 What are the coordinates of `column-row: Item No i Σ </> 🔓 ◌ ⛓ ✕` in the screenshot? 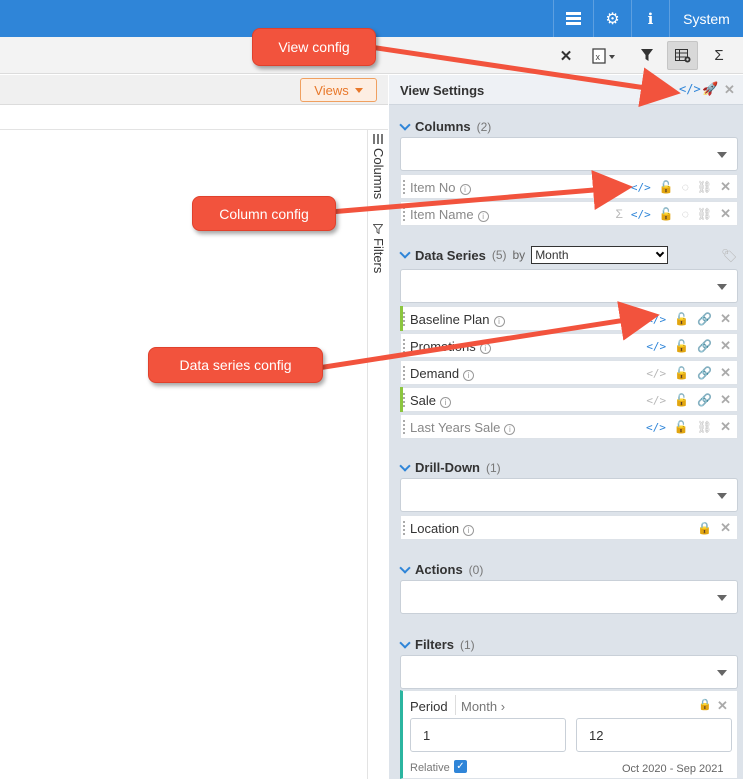 It's located at (569, 186).